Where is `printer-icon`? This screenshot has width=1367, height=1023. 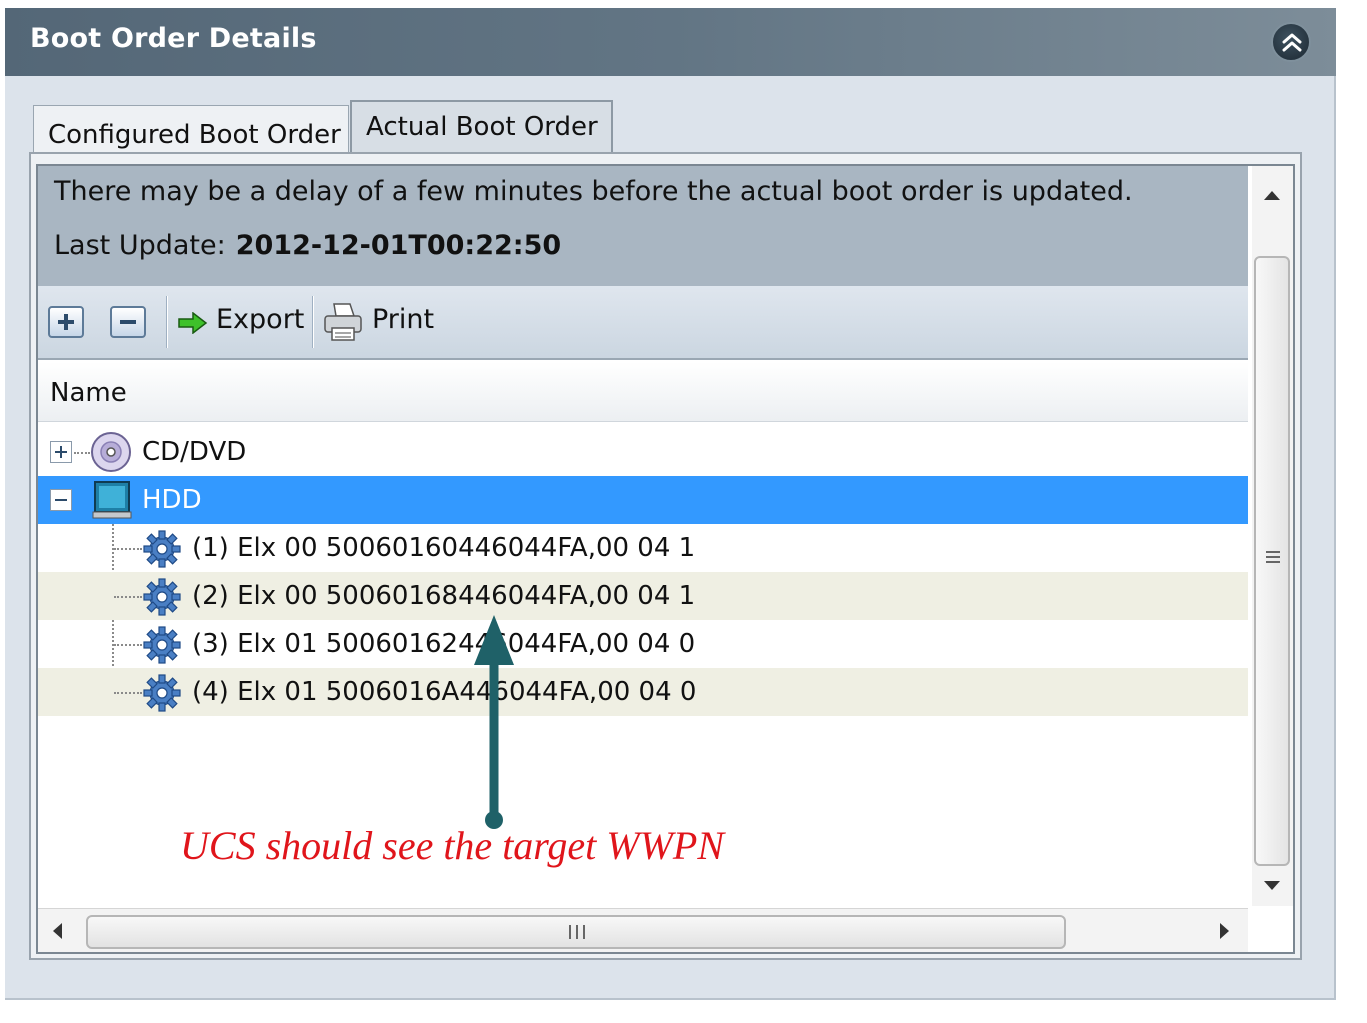 printer-icon is located at coordinates (343, 322).